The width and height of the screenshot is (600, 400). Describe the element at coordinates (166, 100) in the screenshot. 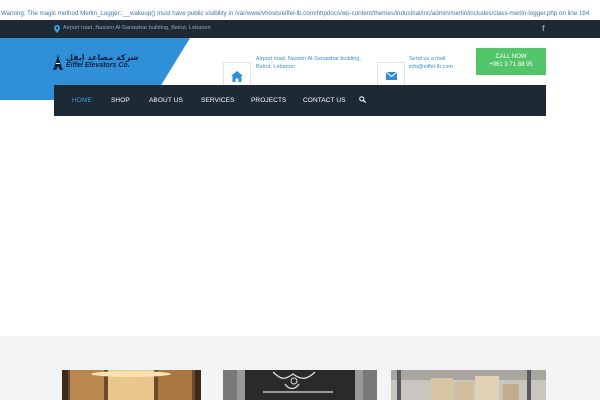

I see `nav-item-about-us: ABOUT US` at that location.